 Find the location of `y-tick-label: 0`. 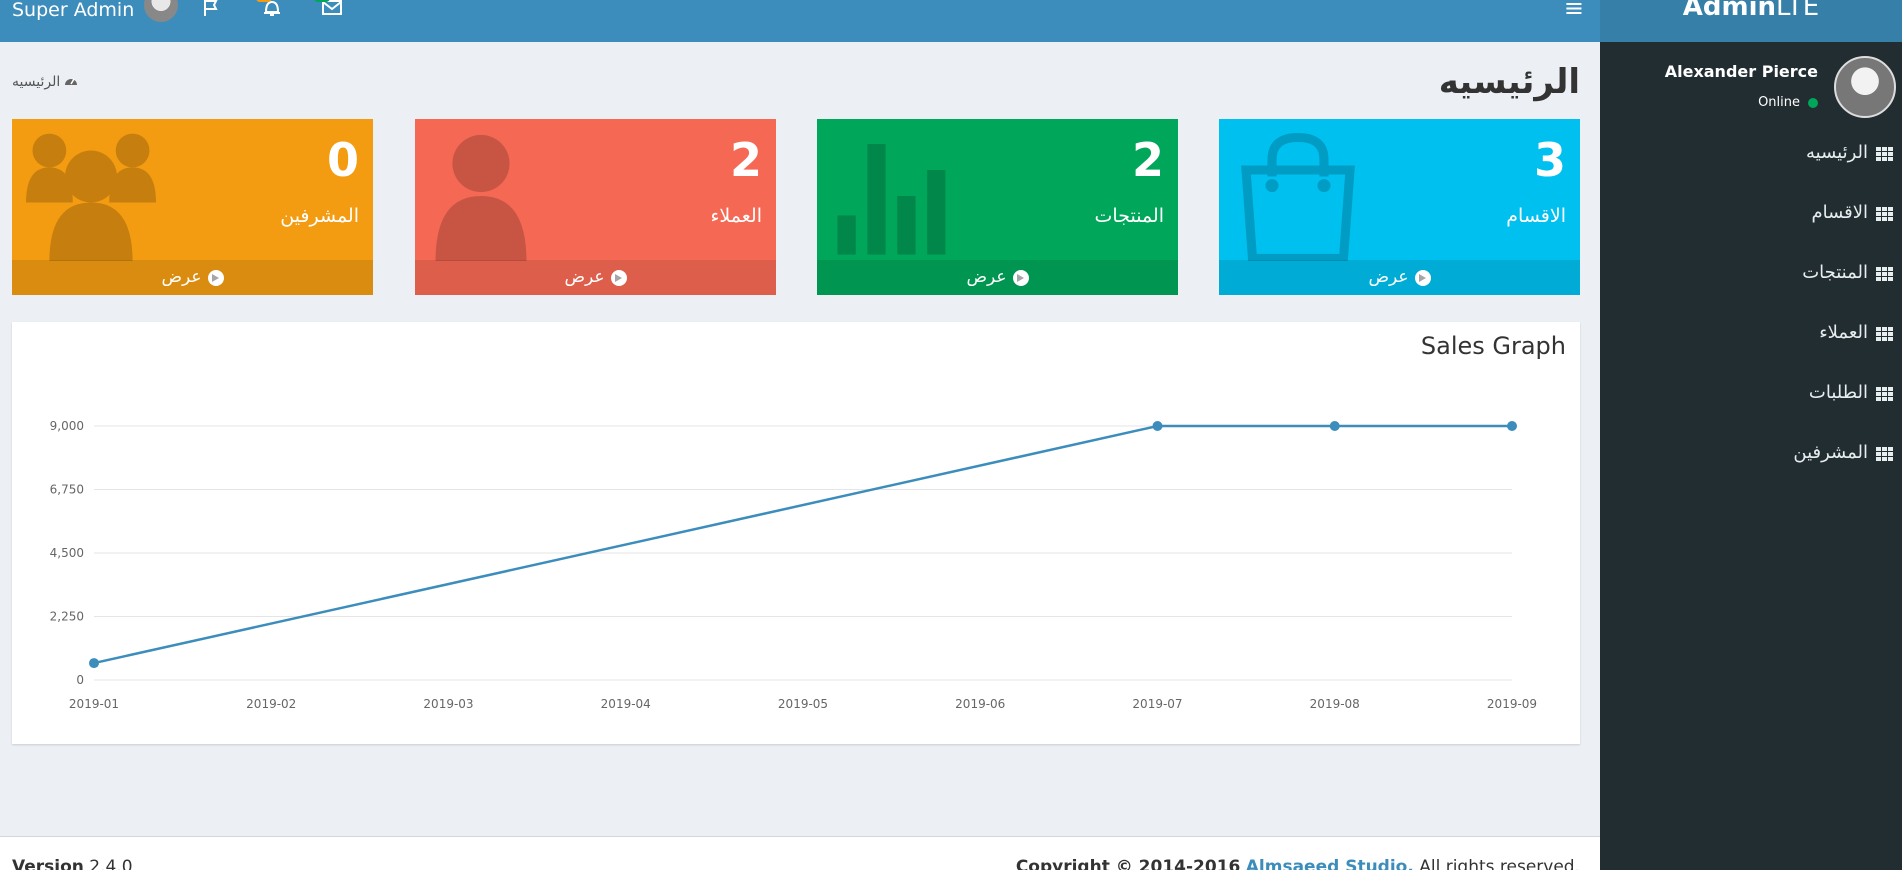

y-tick-label: 0 is located at coordinates (80, 680).